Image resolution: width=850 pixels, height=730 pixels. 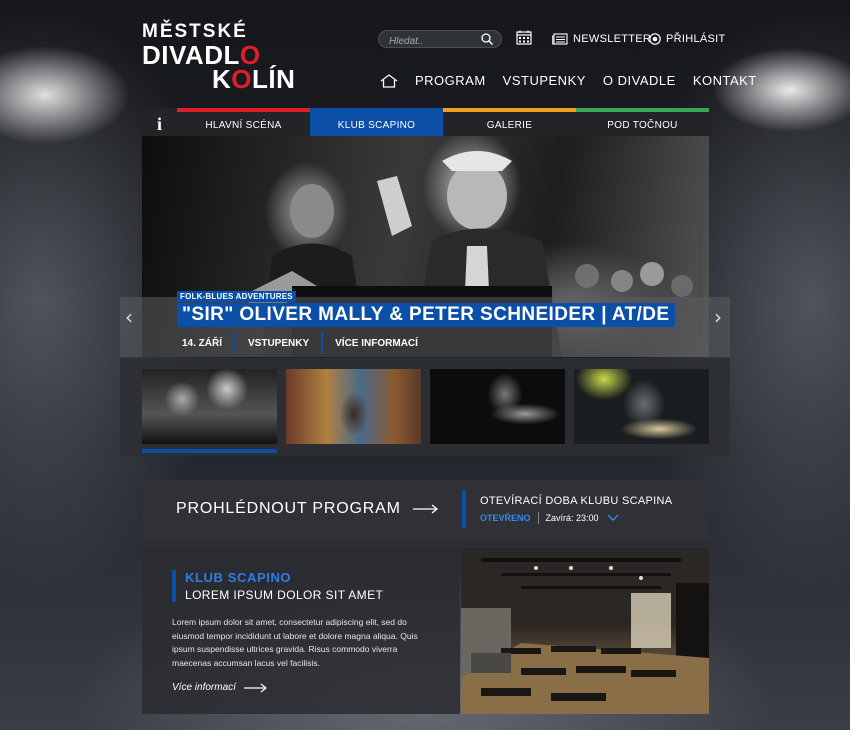 I want to click on user-icon, so click(x=655, y=39).